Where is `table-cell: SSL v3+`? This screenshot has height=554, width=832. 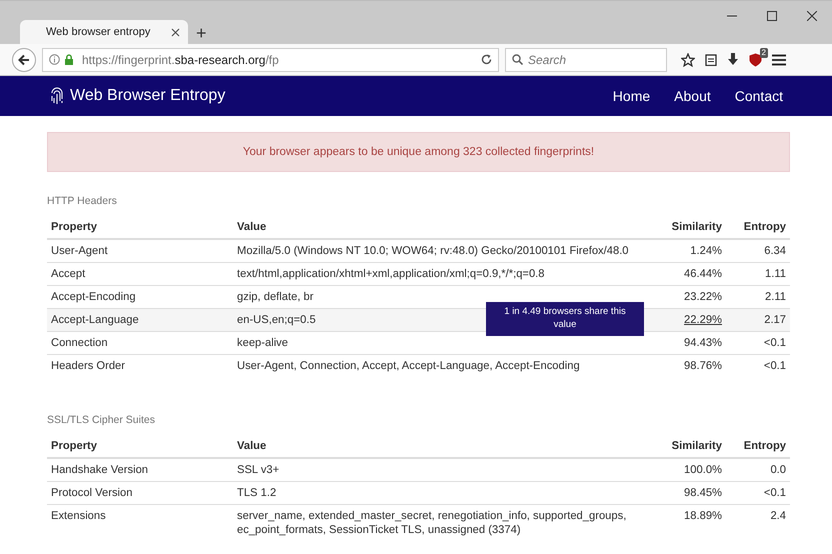 table-cell: SSL v3+ is located at coordinates (434, 470).